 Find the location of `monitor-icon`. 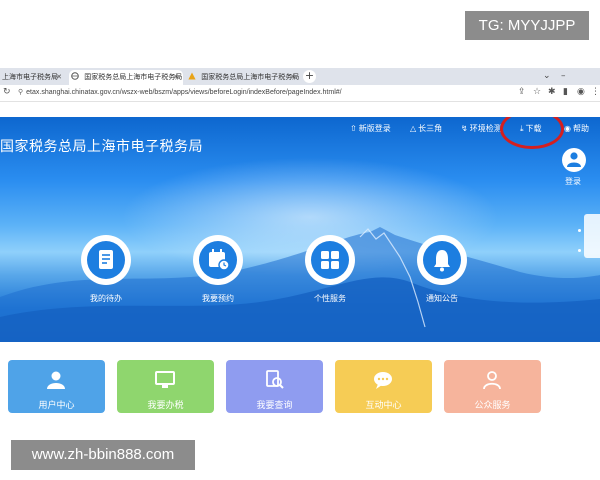

monitor-icon is located at coordinates (165, 379).